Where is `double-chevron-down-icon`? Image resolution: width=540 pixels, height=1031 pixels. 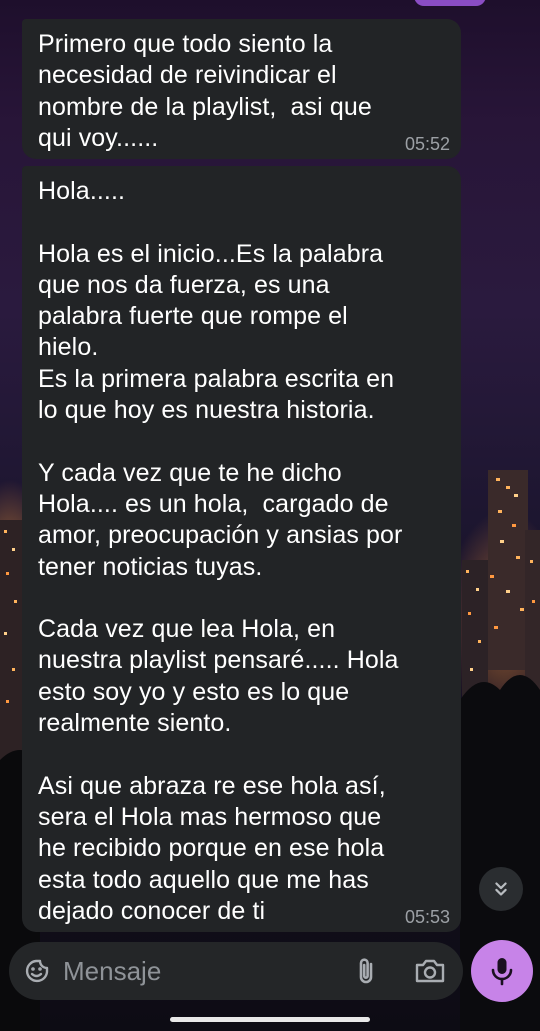 double-chevron-down-icon is located at coordinates (501, 889).